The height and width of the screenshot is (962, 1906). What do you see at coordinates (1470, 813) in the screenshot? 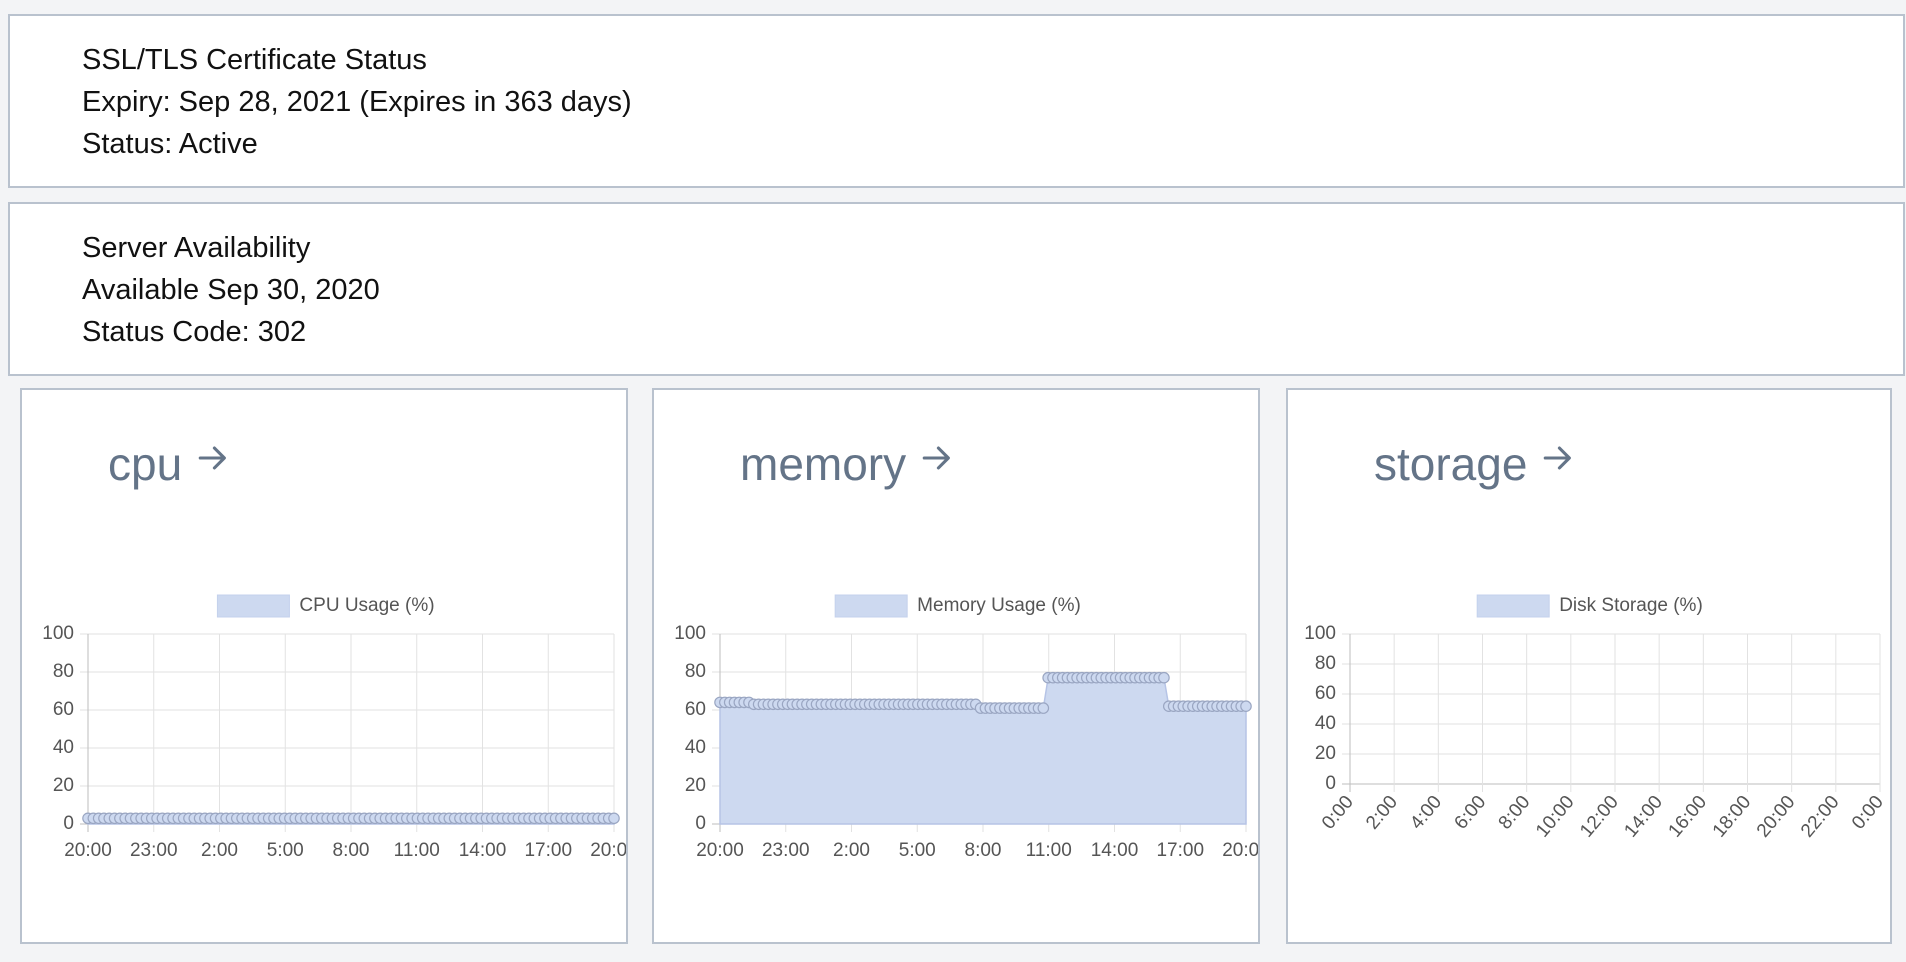
I see `x-tick-label: 6:00` at bounding box center [1470, 813].